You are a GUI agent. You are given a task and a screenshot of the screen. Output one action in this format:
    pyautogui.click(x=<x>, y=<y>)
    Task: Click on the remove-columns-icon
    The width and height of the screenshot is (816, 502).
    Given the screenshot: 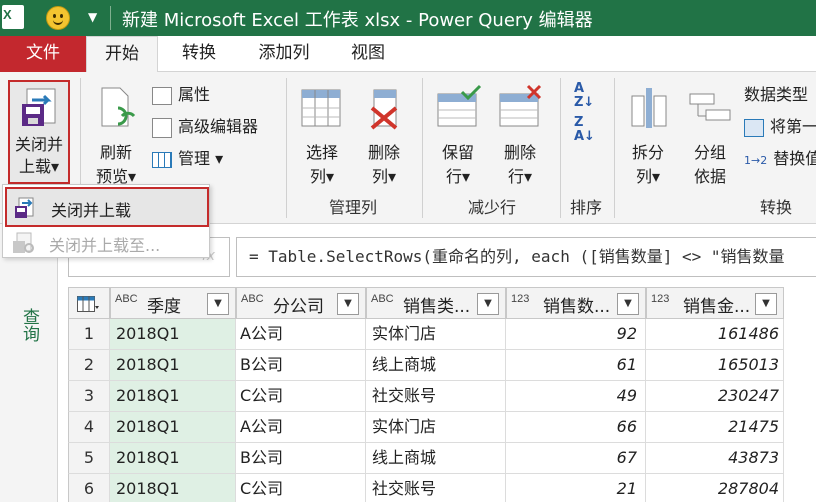 What is the action you would take?
    pyautogui.click(x=384, y=109)
    